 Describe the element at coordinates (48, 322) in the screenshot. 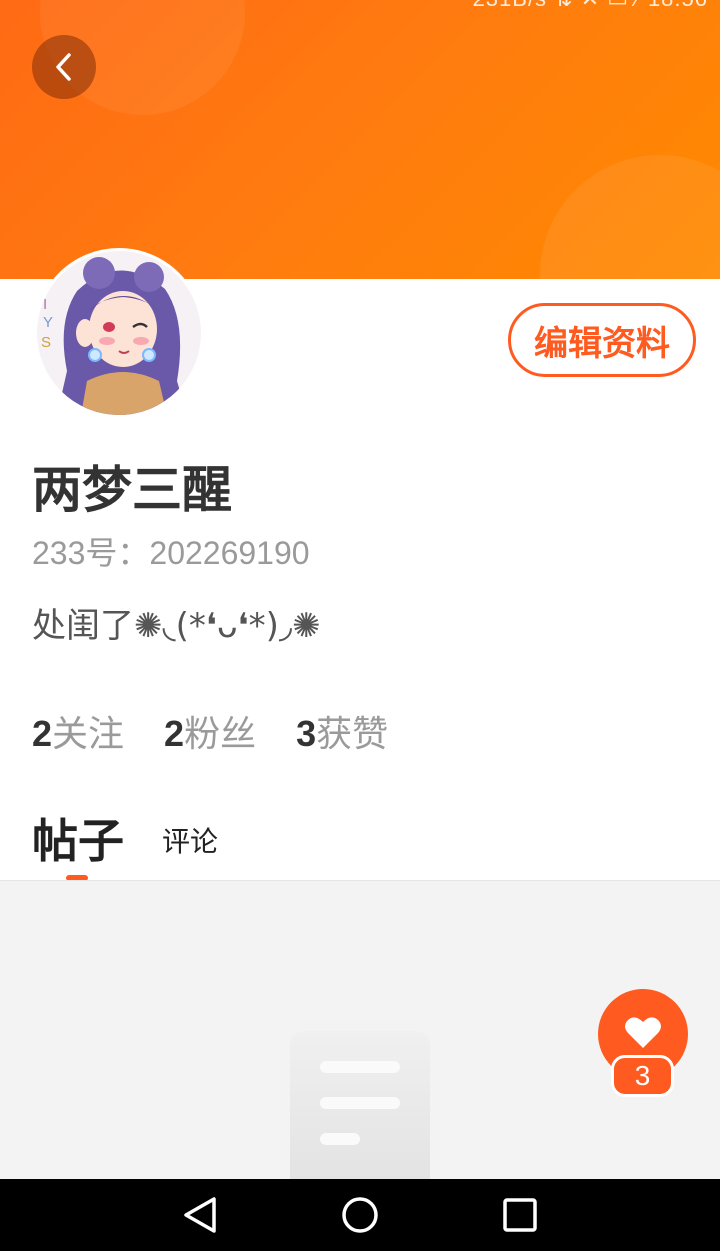

I see `svg-text: Y` at that location.